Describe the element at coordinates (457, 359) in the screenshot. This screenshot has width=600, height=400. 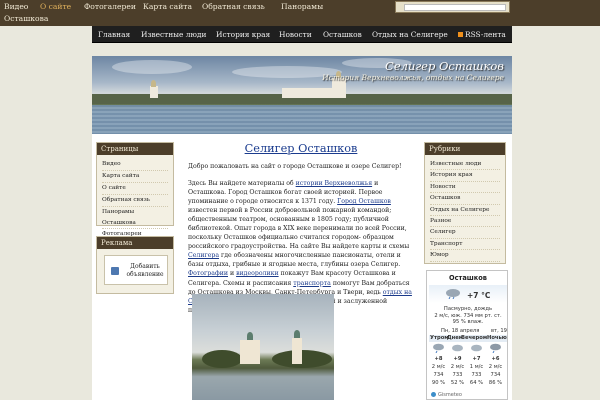
I see `weather-temp-day: +9` at that location.